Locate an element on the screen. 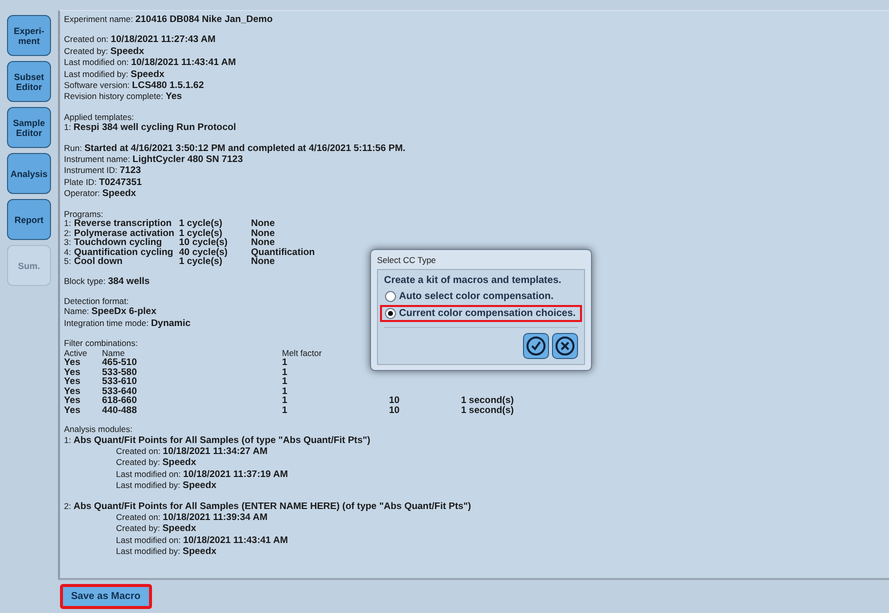 Image resolution: width=889 pixels, height=613 pixels. nav-button: Sample Editor is located at coordinates (29, 127).